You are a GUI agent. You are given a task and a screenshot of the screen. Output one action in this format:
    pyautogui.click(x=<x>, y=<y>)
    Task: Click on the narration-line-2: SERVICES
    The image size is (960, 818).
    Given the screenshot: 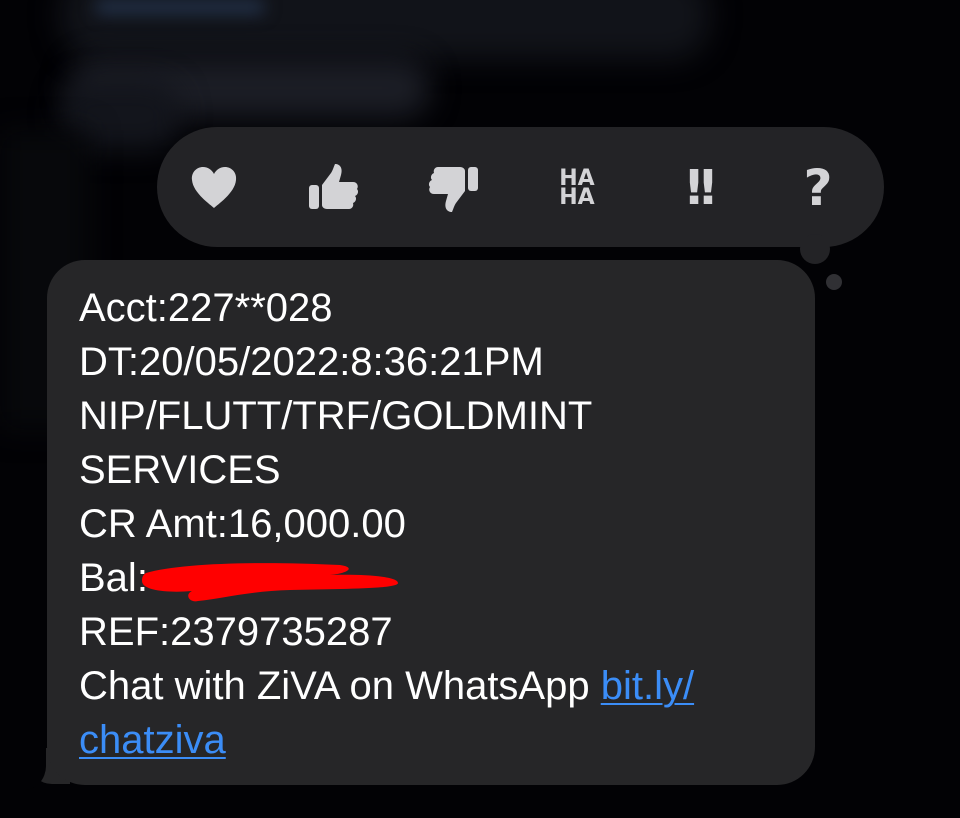 What is the action you would take?
    pyautogui.click(x=180, y=470)
    